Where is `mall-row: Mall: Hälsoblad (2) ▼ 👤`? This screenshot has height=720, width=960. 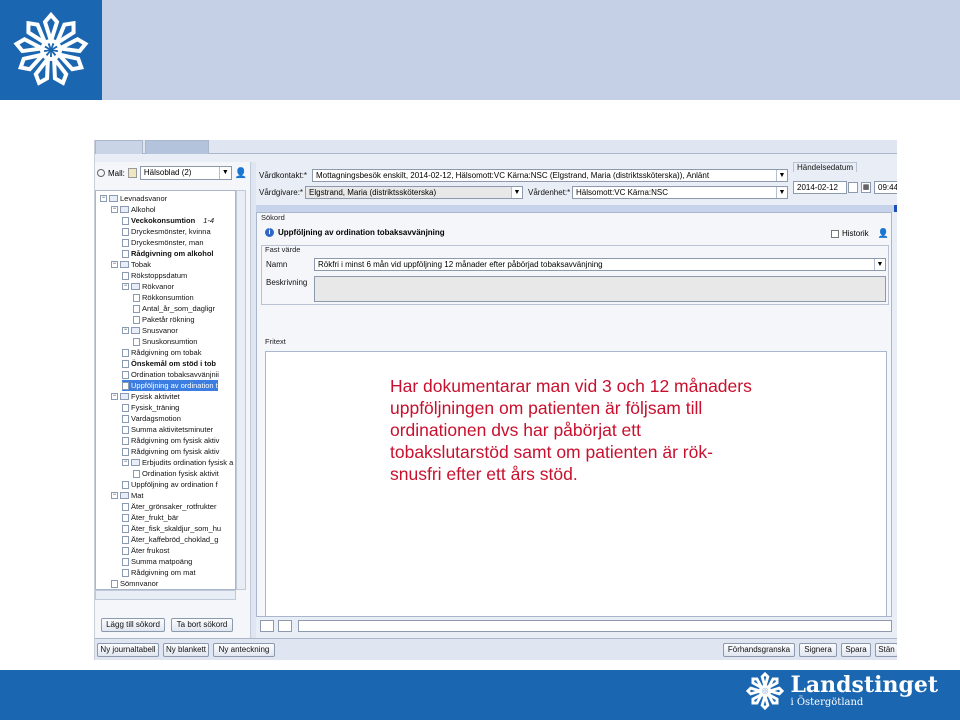 mall-row: Mall: Hälsoblad (2) ▼ 👤 is located at coordinates (172, 173).